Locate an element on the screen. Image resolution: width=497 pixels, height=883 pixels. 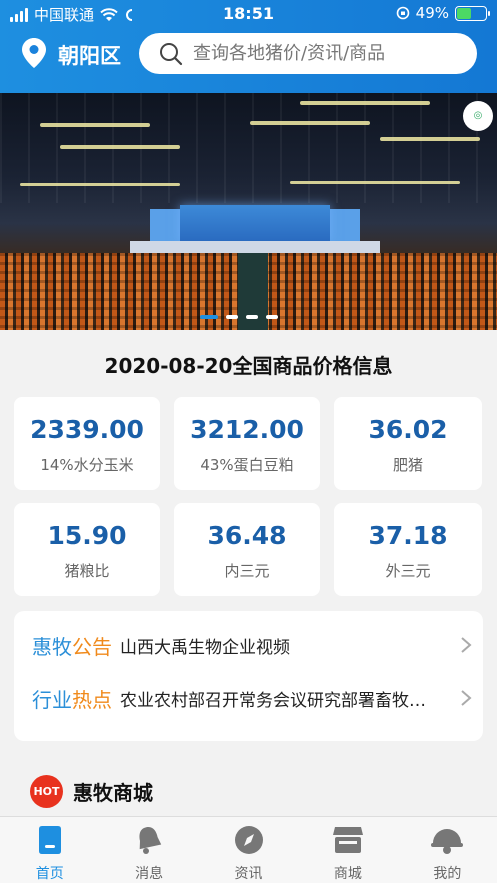
notice-tag: 惠牧公告 is located at coordinates (72, 646).